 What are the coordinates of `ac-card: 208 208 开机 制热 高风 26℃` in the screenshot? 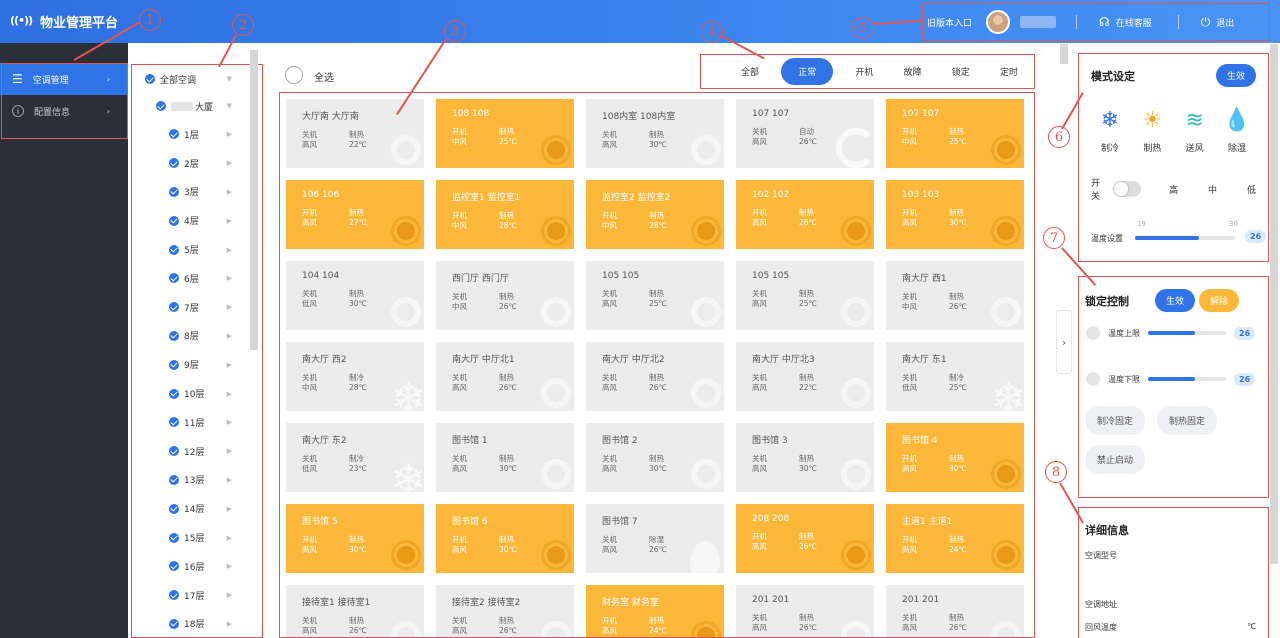 It's located at (805, 538).